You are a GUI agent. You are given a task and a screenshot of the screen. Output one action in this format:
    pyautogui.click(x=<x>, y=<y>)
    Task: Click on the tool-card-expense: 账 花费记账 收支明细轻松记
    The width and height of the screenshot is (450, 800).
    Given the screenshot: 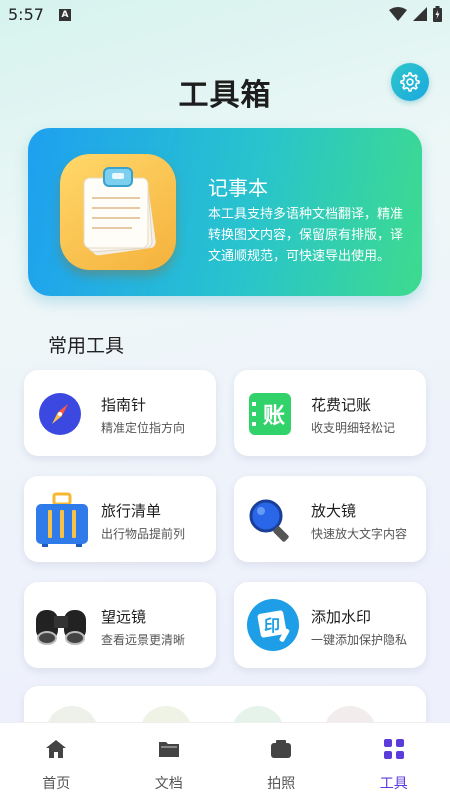 What is the action you would take?
    pyautogui.click(x=330, y=413)
    